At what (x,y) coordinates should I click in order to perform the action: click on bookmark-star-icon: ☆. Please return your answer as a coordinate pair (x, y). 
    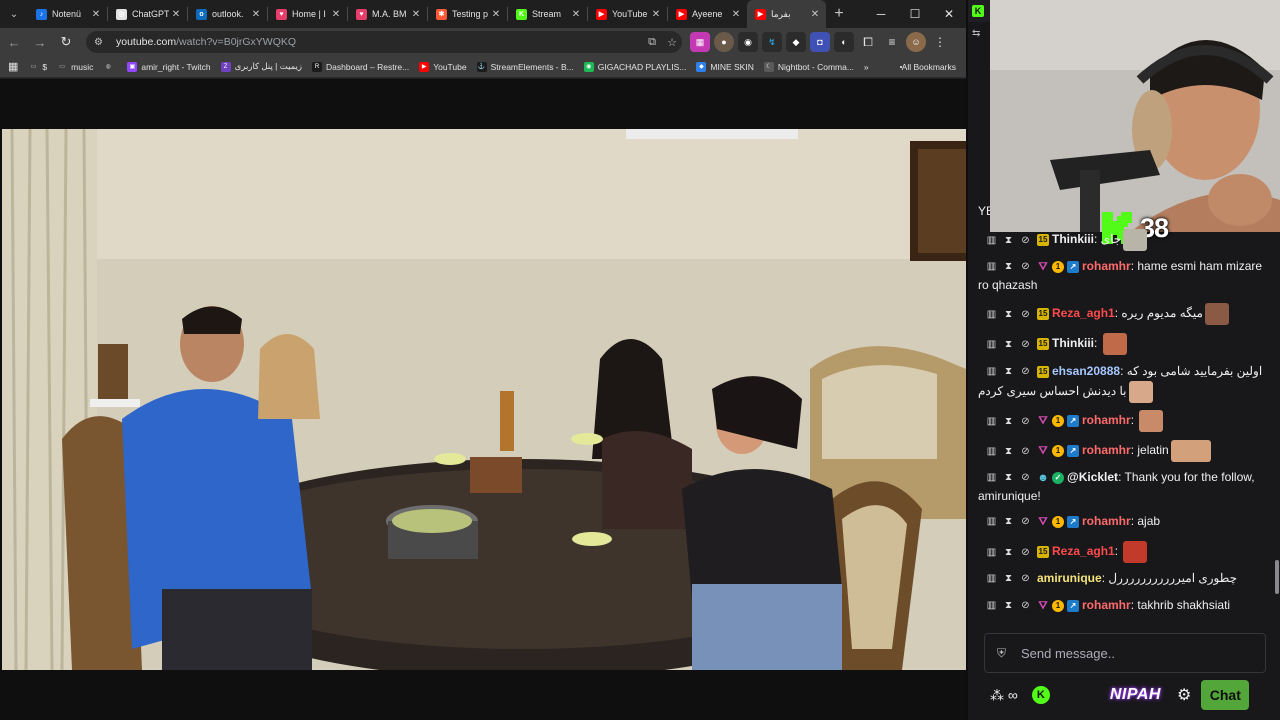
    Looking at the image, I should click on (672, 42).